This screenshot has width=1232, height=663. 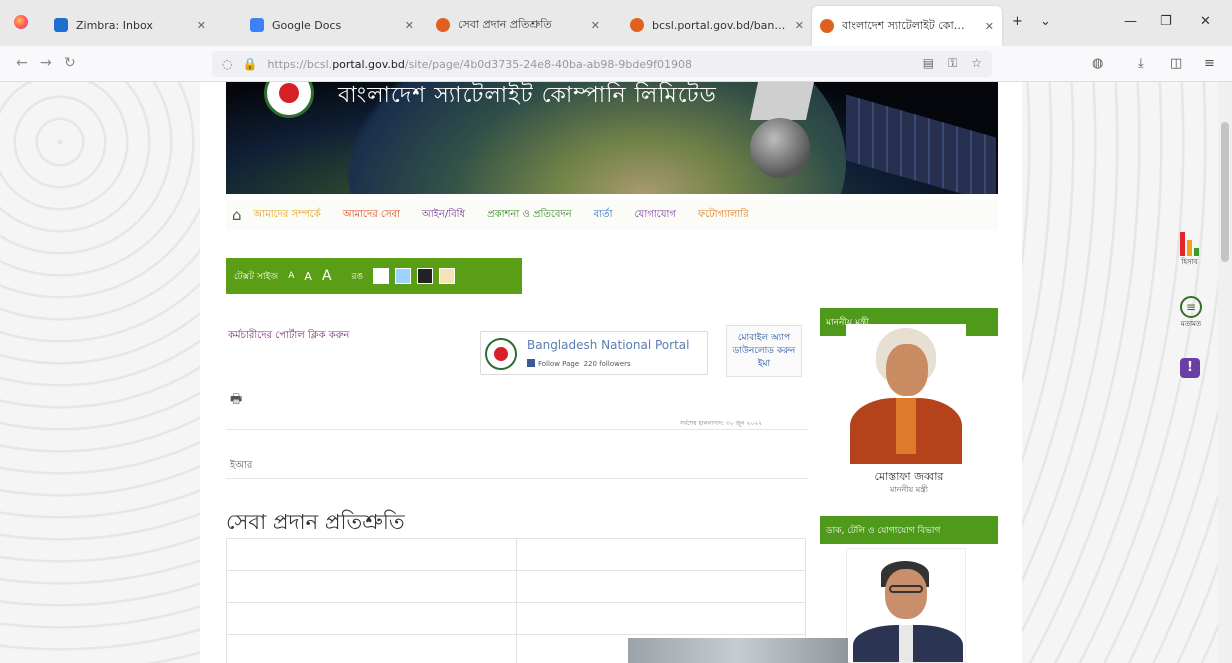 I want to click on menu-icon: ≡, so click(x=1209, y=63).